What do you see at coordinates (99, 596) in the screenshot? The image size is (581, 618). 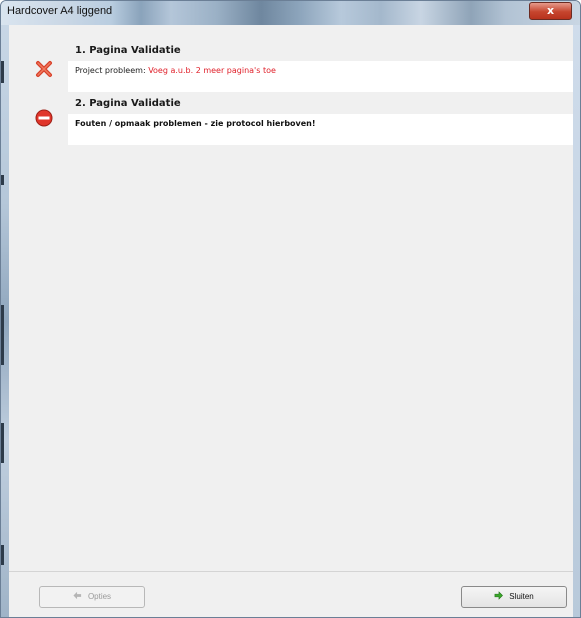 I see `options-button-label: Opties` at bounding box center [99, 596].